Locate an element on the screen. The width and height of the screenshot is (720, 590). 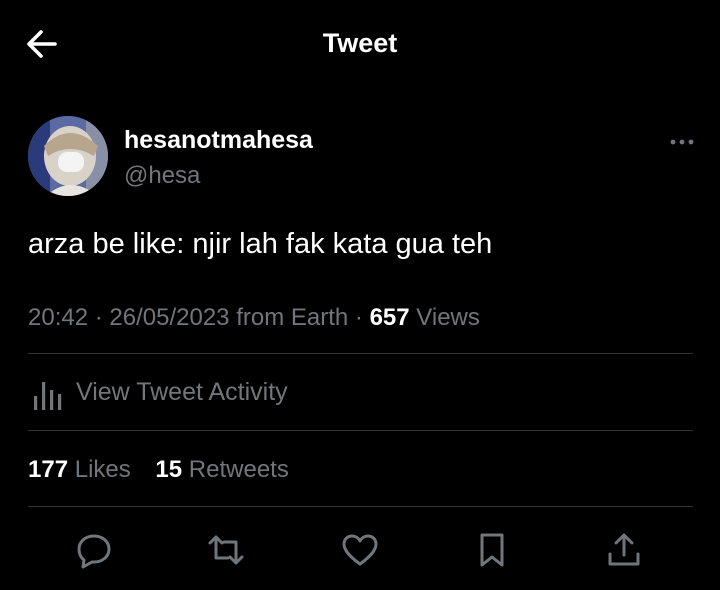
more-options-button is located at coordinates (683, 142).